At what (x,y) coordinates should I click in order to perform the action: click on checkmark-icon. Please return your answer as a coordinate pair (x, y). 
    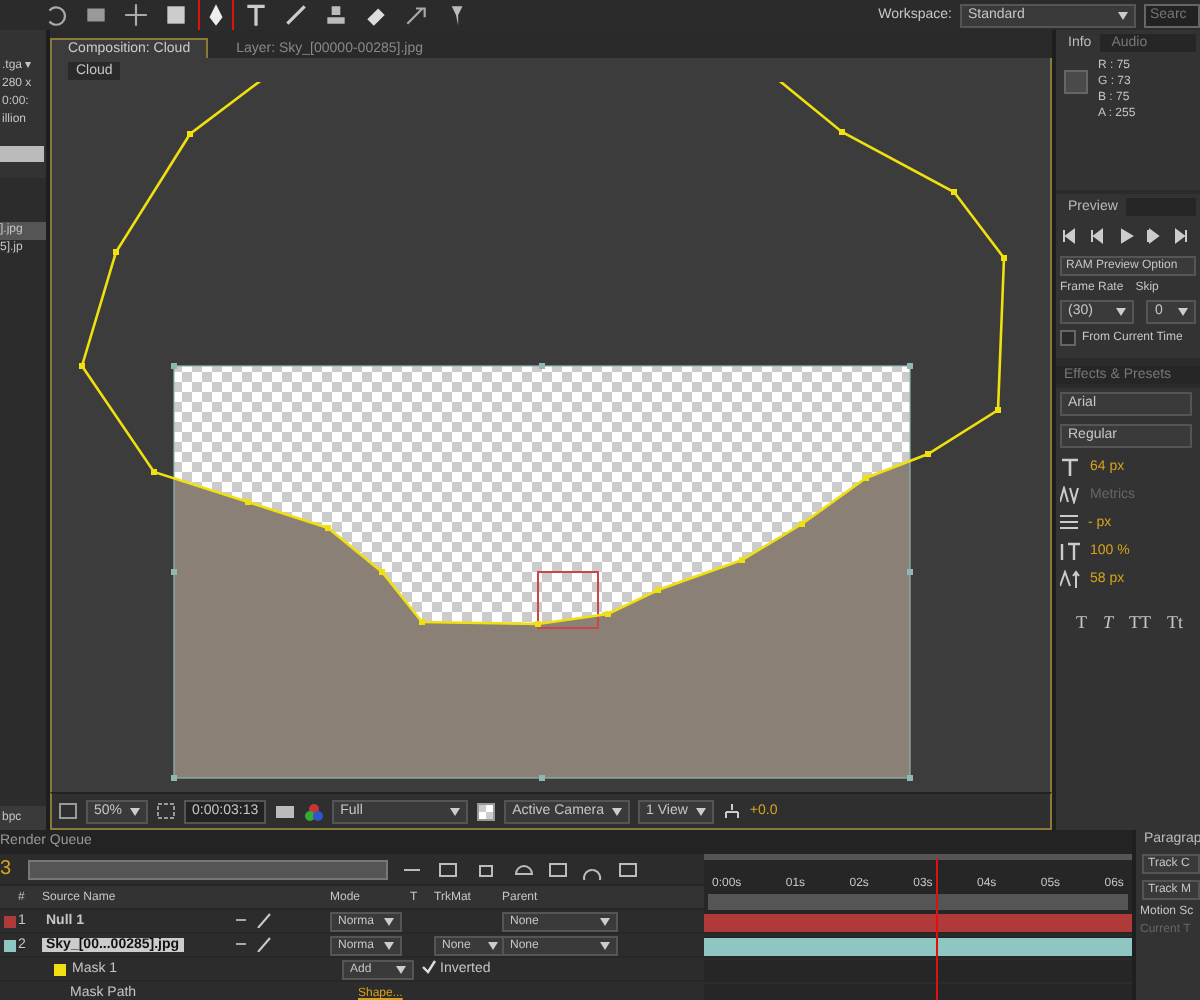
    Looking at the image, I should click on (429, 967).